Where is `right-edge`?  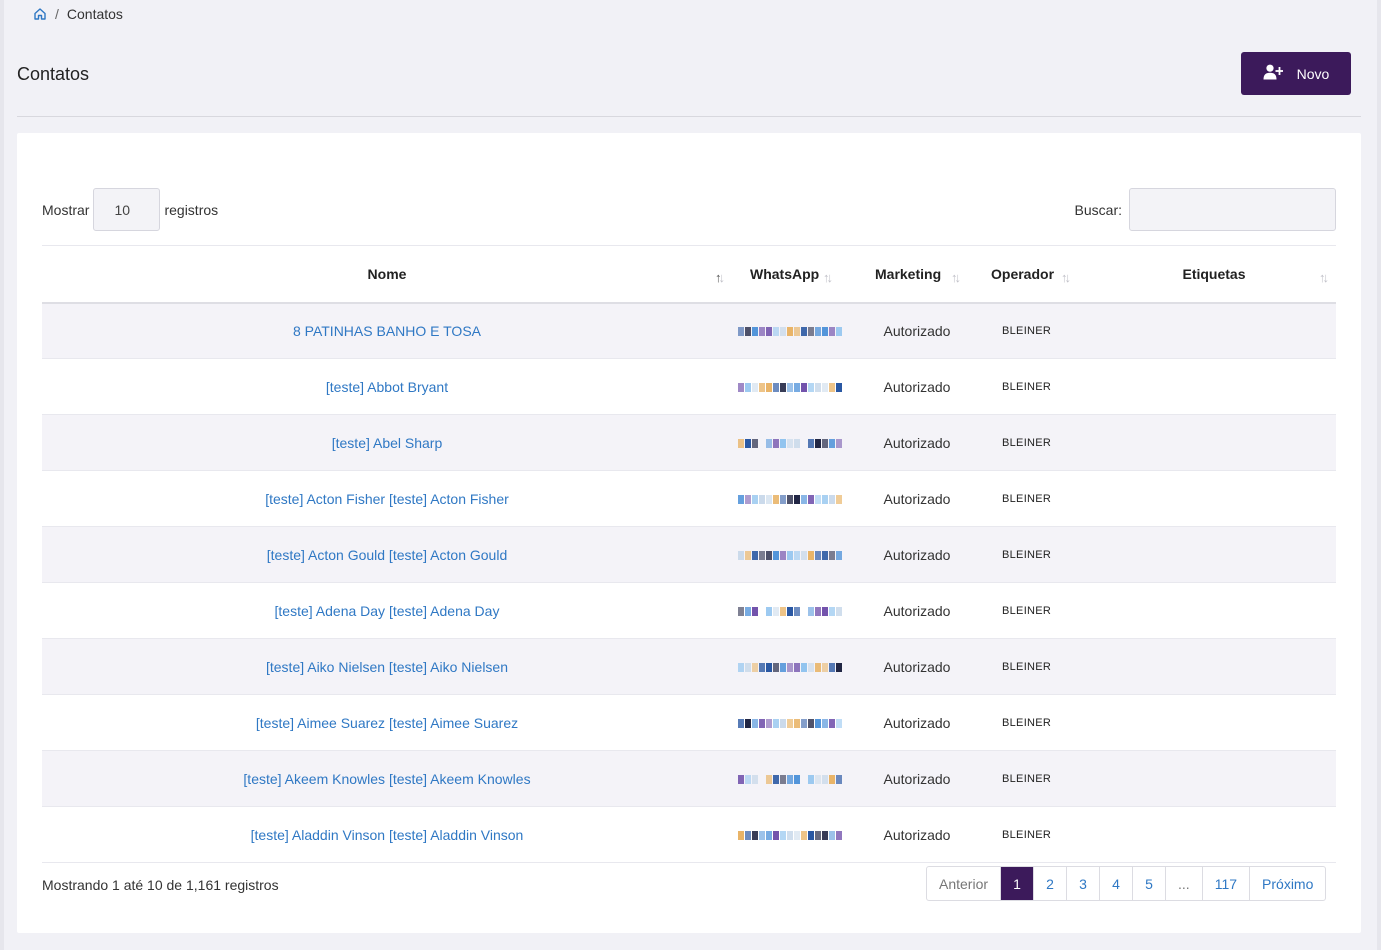 right-edge is located at coordinates (1379, 475).